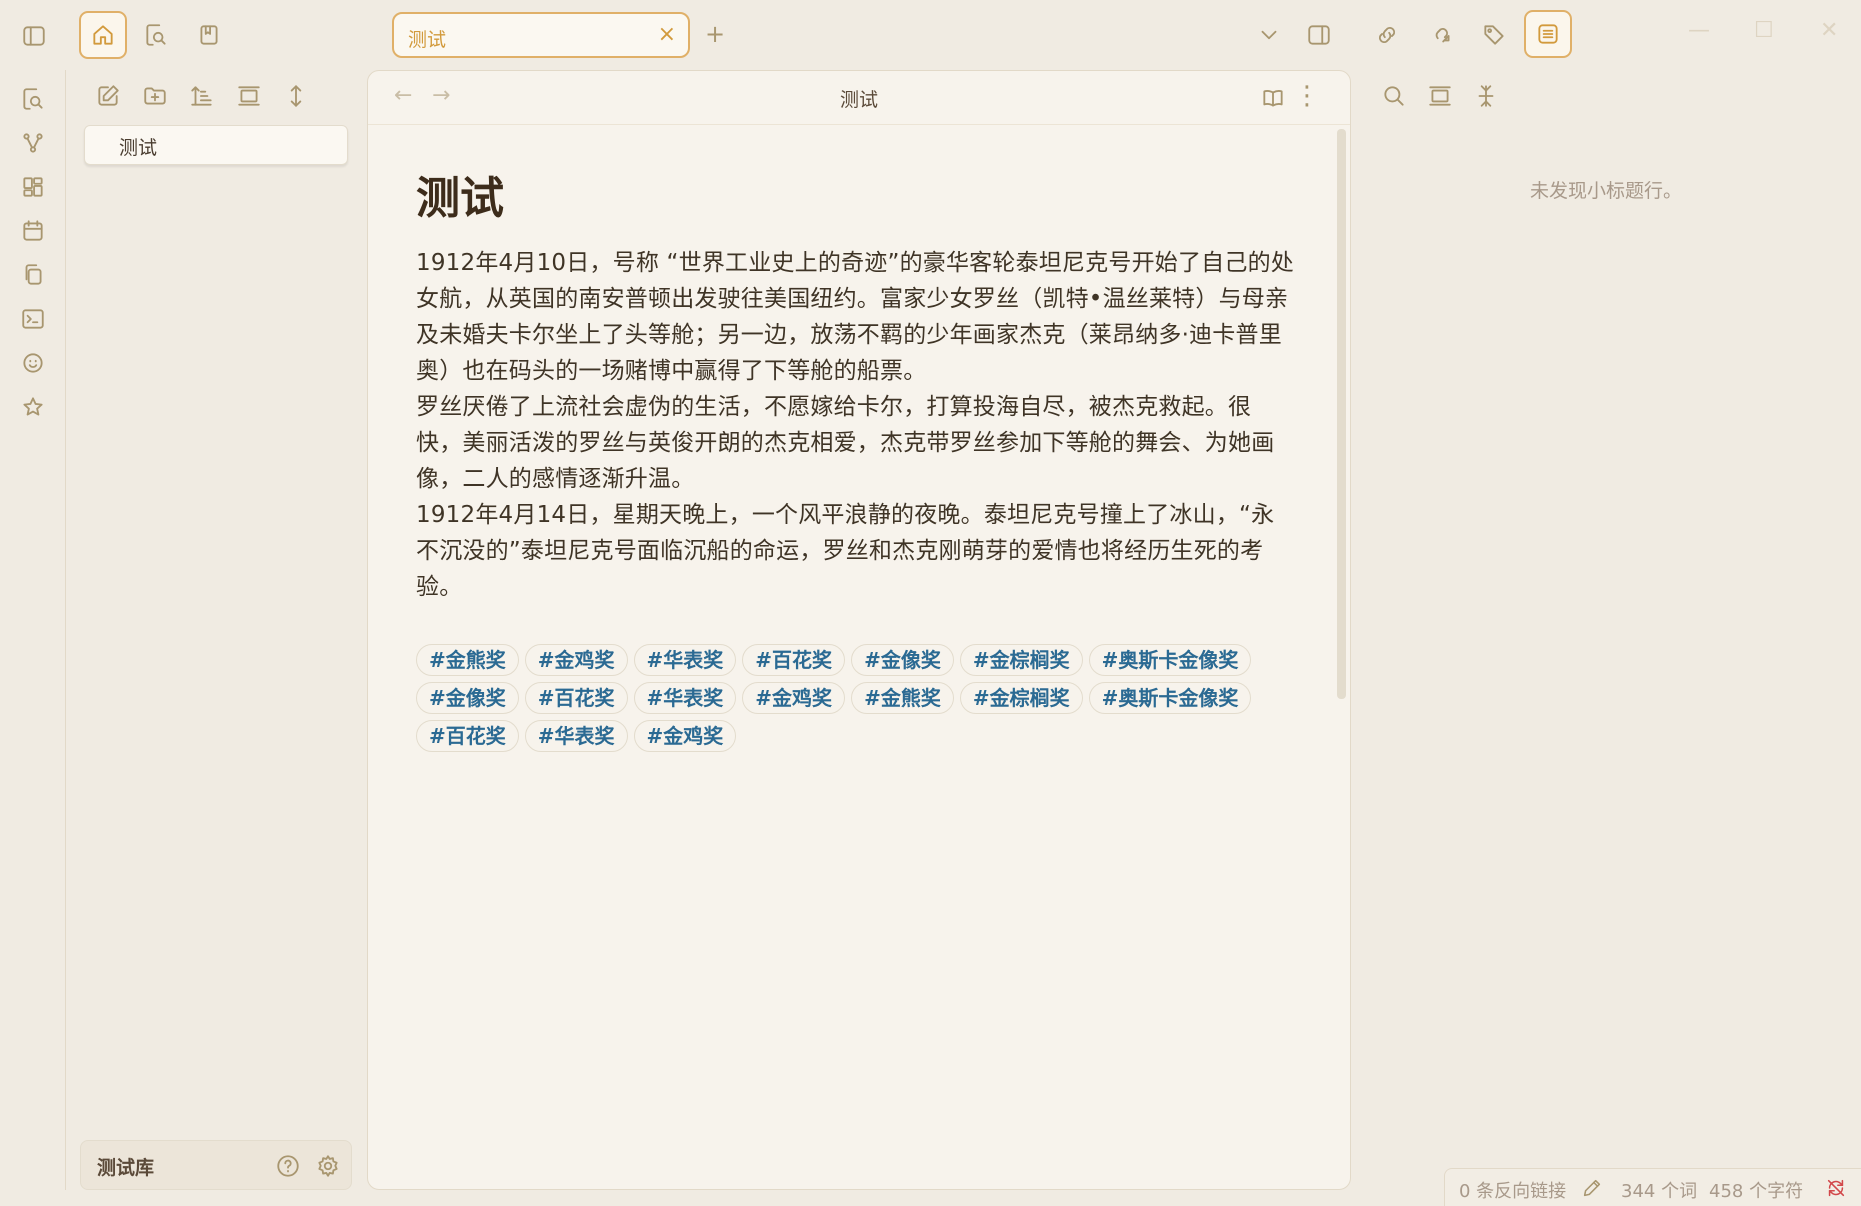  I want to click on editor-header: ← → 测试 ⋮, so click(859, 98).